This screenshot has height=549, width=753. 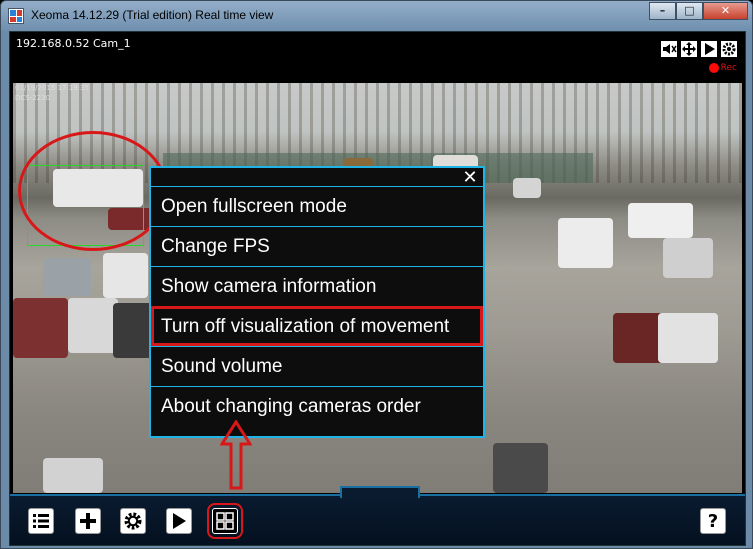 I want to click on menu-item-cameras-order: About changing cameras order, so click(x=317, y=406).